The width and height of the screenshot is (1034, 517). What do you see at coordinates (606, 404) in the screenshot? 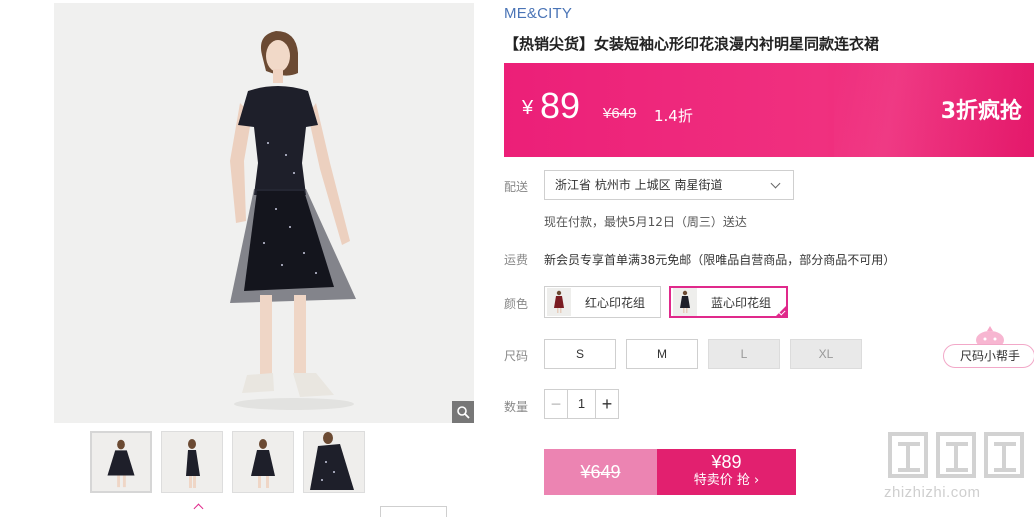
I see `quantity-increase-button: +` at bounding box center [606, 404].